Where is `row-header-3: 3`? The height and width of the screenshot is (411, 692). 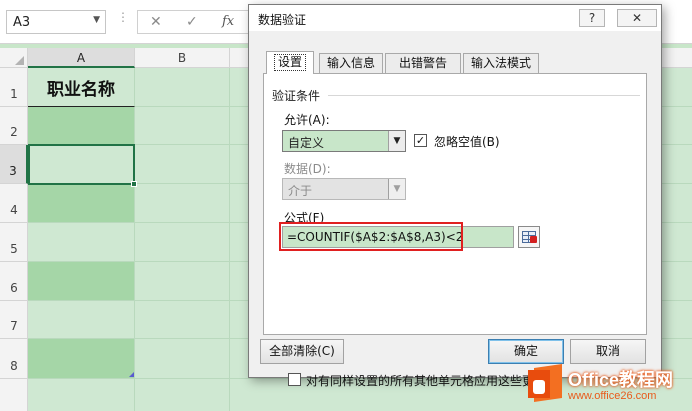
row-header-3: 3 is located at coordinates (14, 164).